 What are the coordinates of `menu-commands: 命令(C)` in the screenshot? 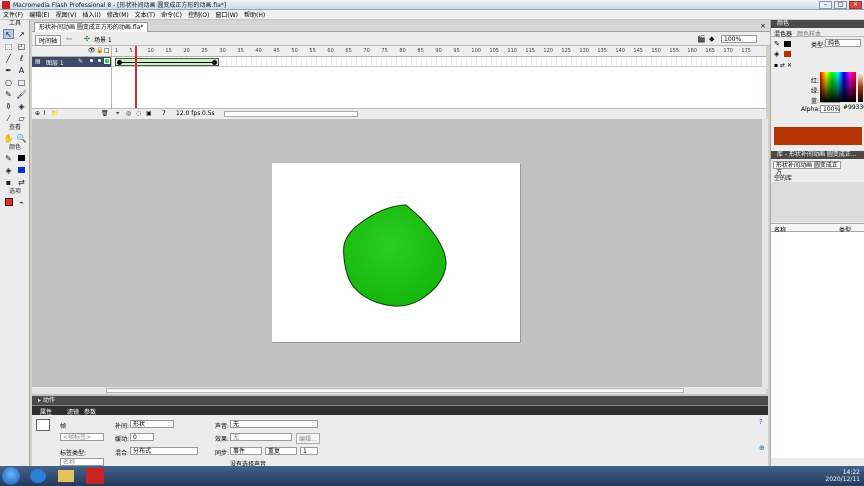 It's located at (171, 14).